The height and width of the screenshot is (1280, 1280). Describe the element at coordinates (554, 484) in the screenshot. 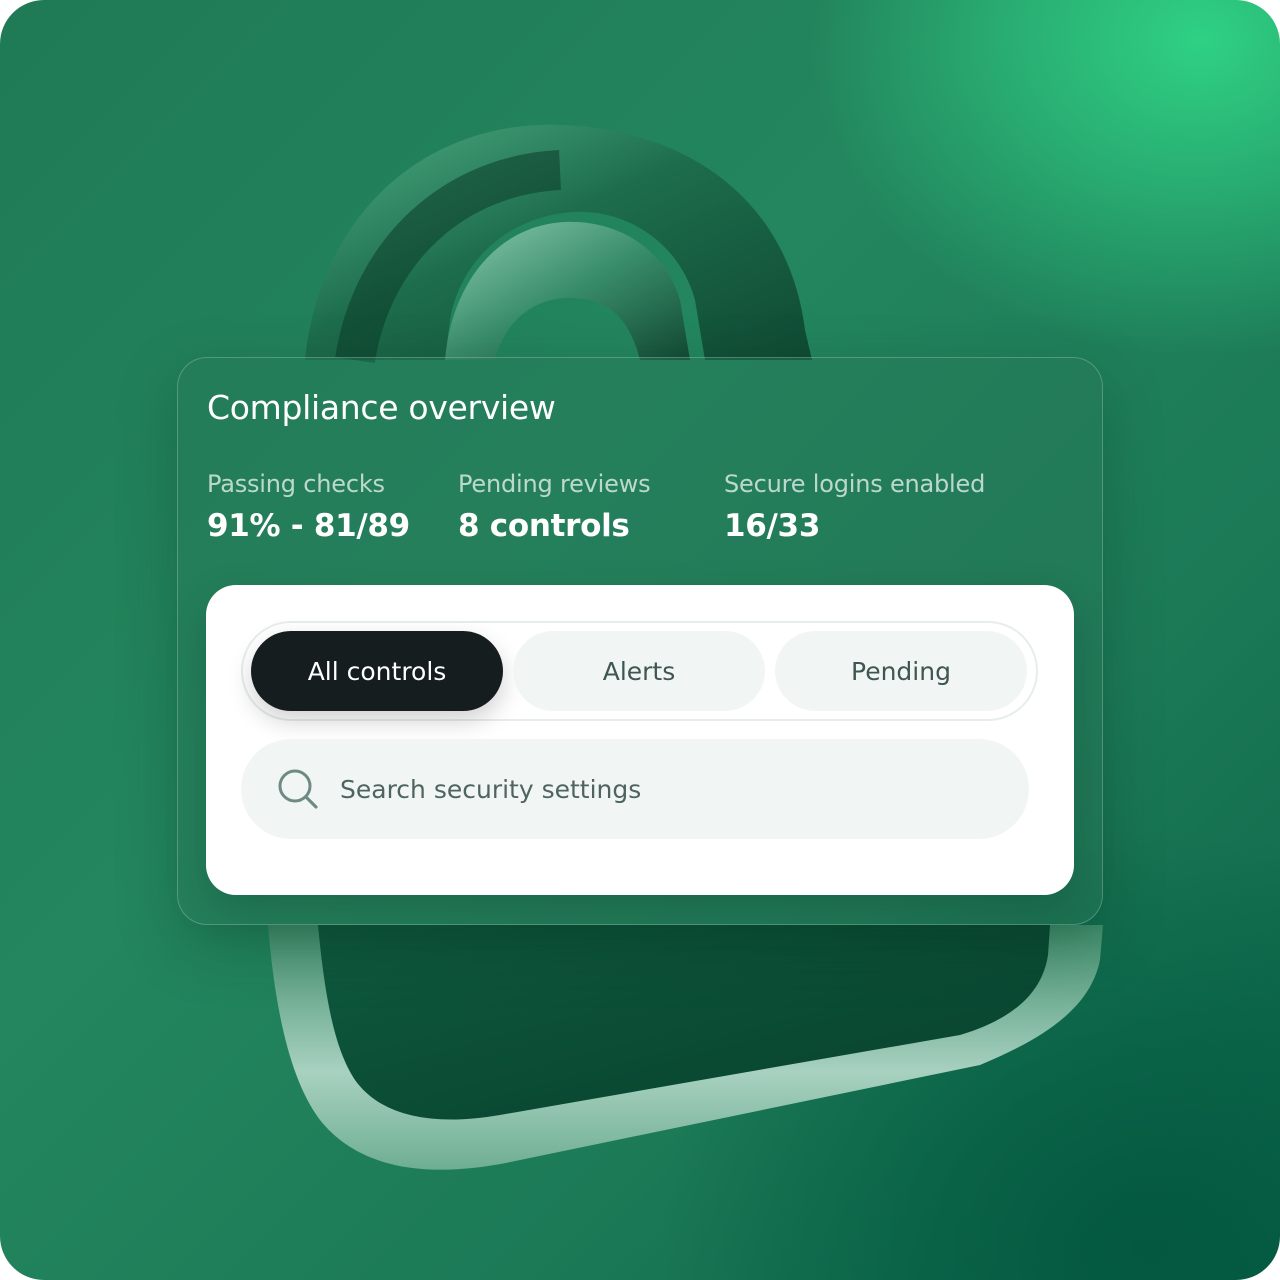

I see `stat-label: Pending reviews` at that location.